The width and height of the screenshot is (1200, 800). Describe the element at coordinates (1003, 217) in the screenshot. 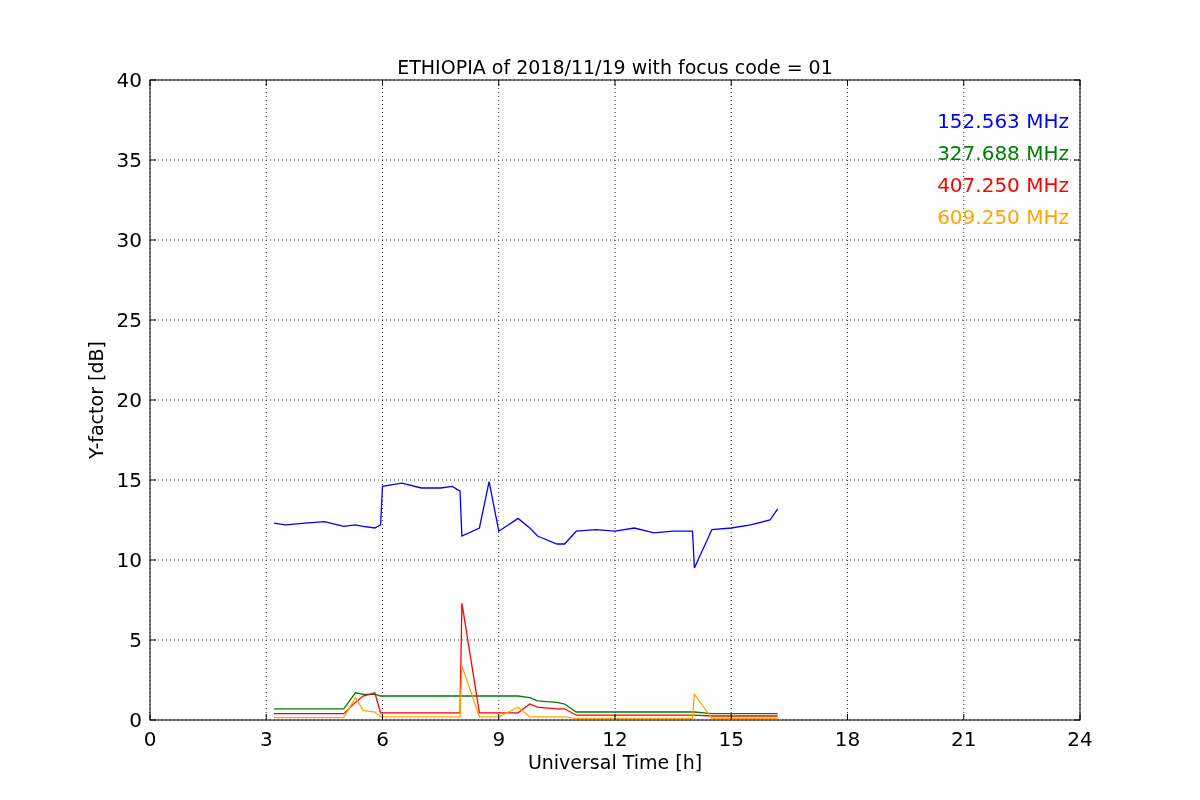

I see `legend-label: 609.250 MHz` at that location.